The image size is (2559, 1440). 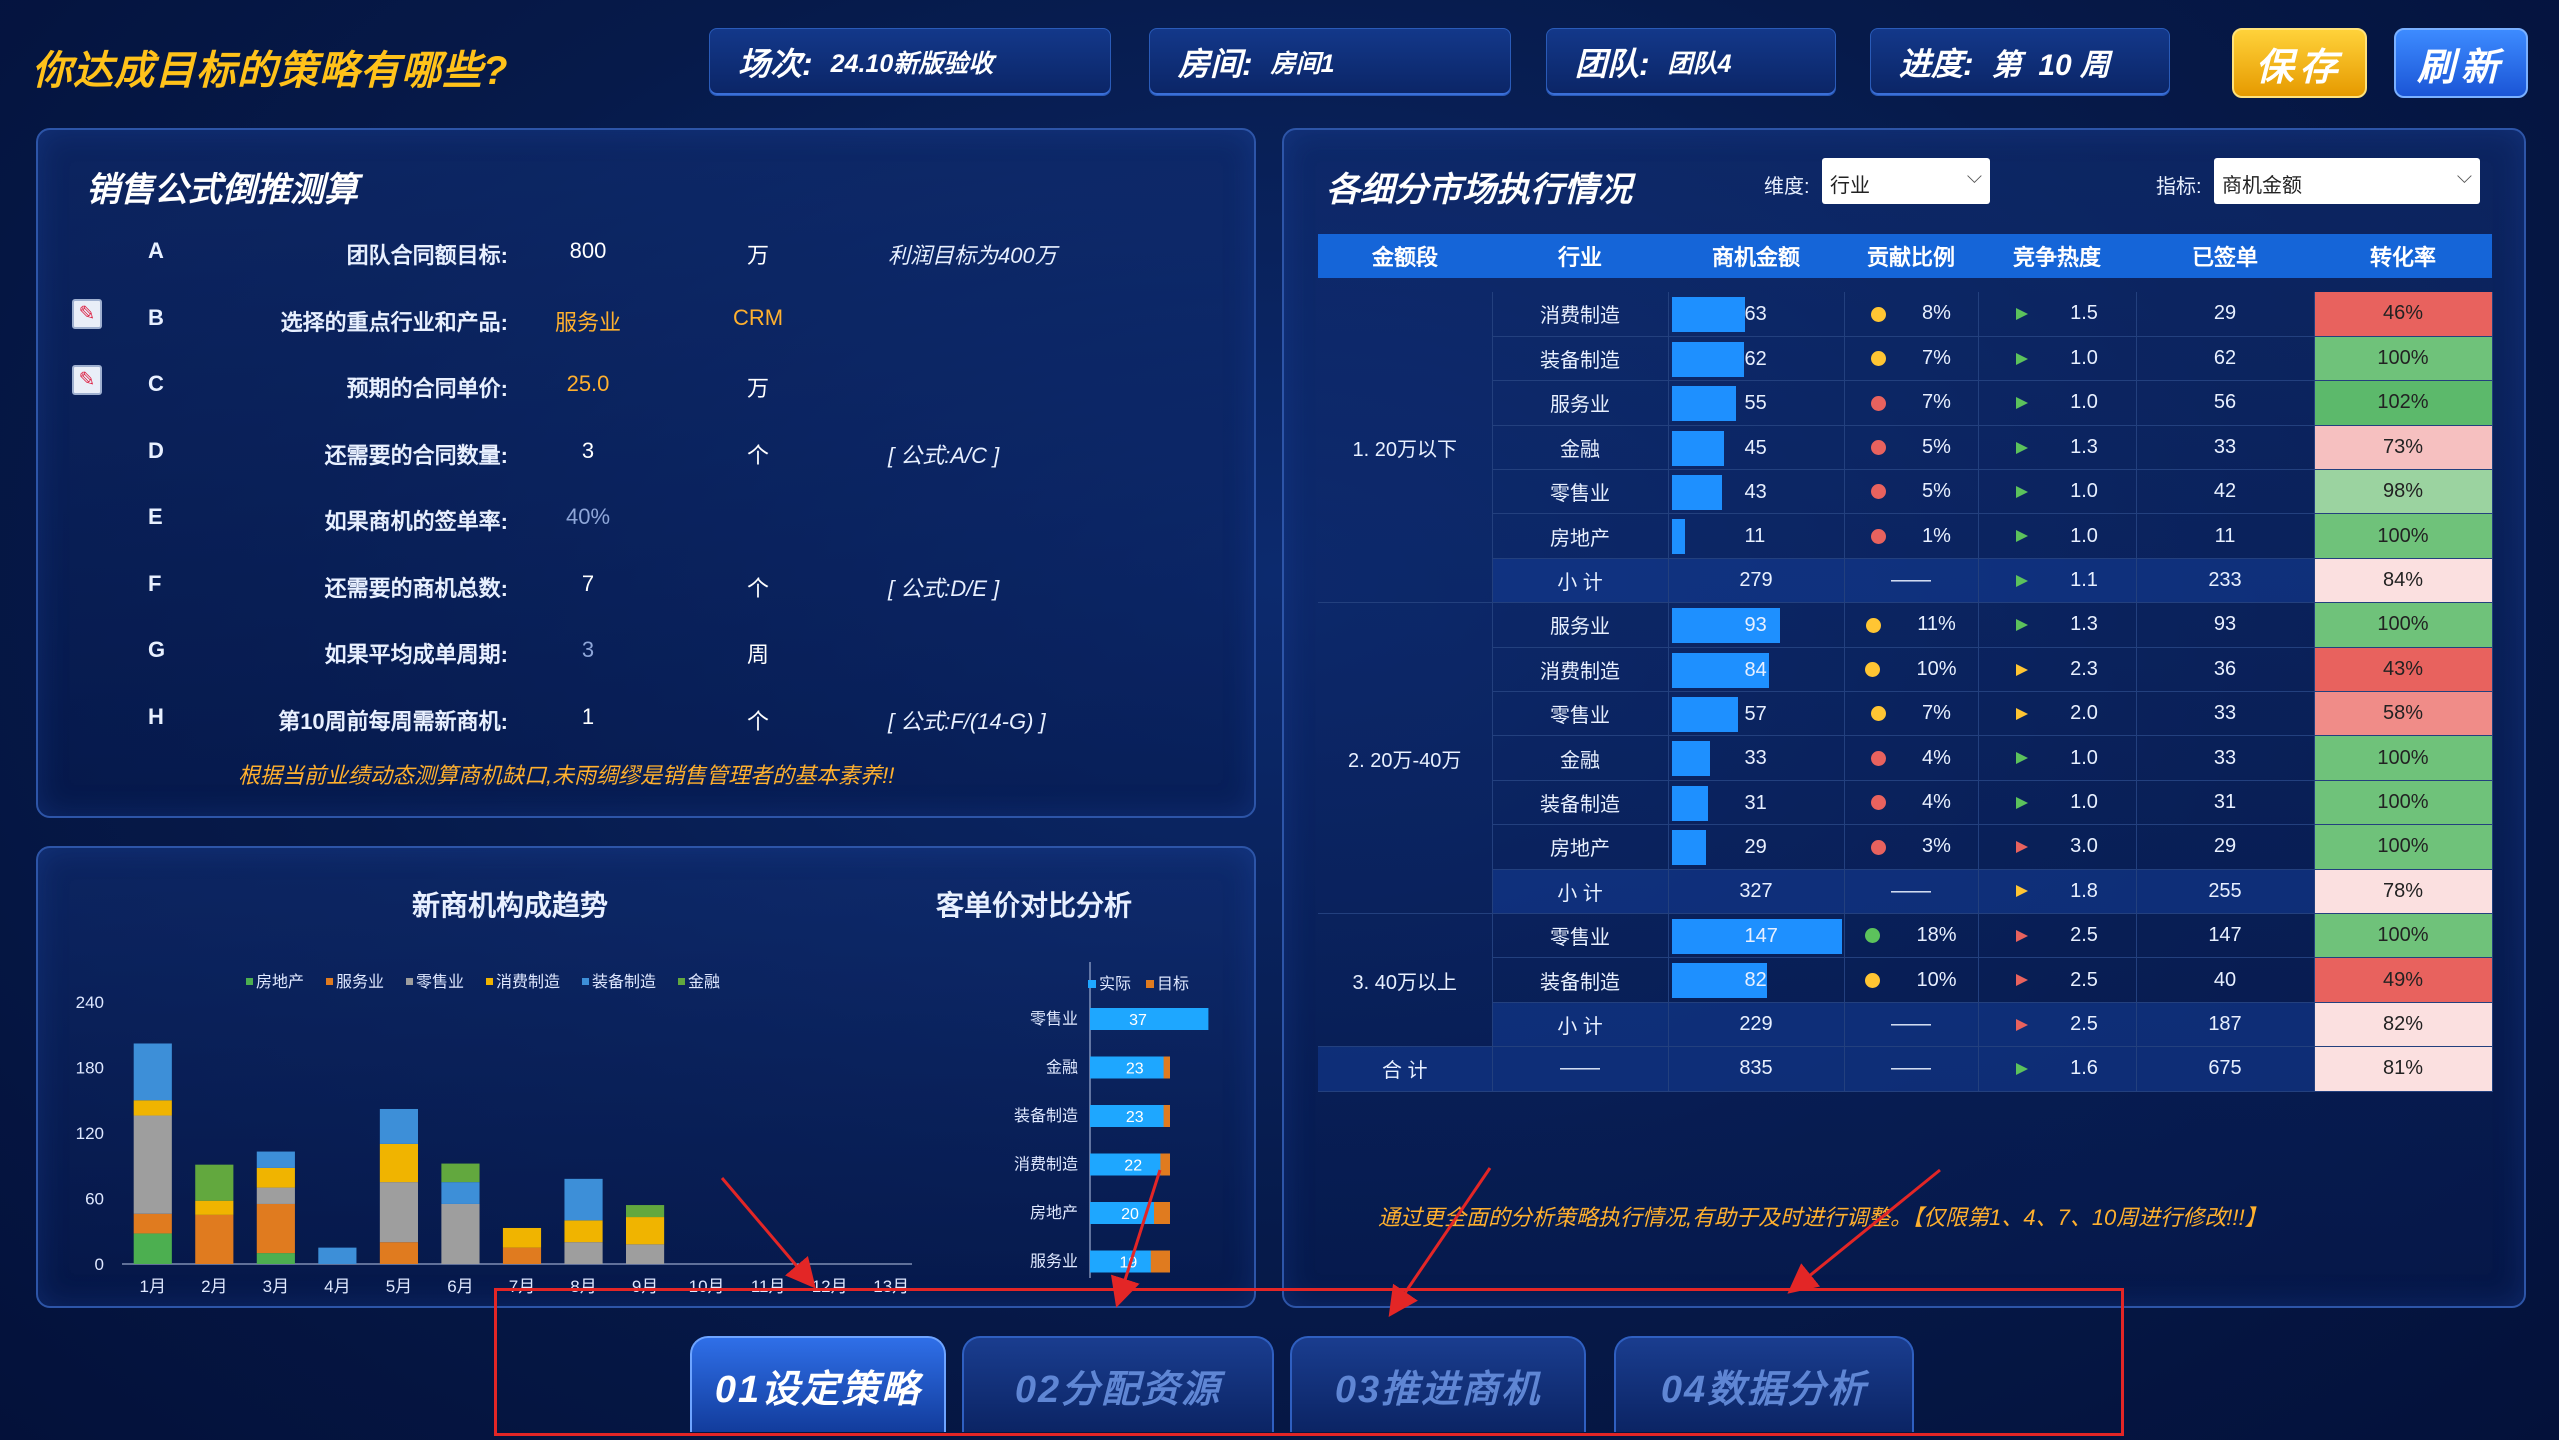 What do you see at coordinates (276, 1286) in the screenshot?
I see `x-tick-label: 3月` at bounding box center [276, 1286].